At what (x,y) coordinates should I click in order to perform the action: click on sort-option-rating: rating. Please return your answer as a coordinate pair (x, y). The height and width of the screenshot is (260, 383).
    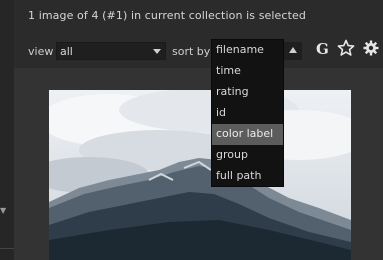
    Looking at the image, I should click on (247, 92).